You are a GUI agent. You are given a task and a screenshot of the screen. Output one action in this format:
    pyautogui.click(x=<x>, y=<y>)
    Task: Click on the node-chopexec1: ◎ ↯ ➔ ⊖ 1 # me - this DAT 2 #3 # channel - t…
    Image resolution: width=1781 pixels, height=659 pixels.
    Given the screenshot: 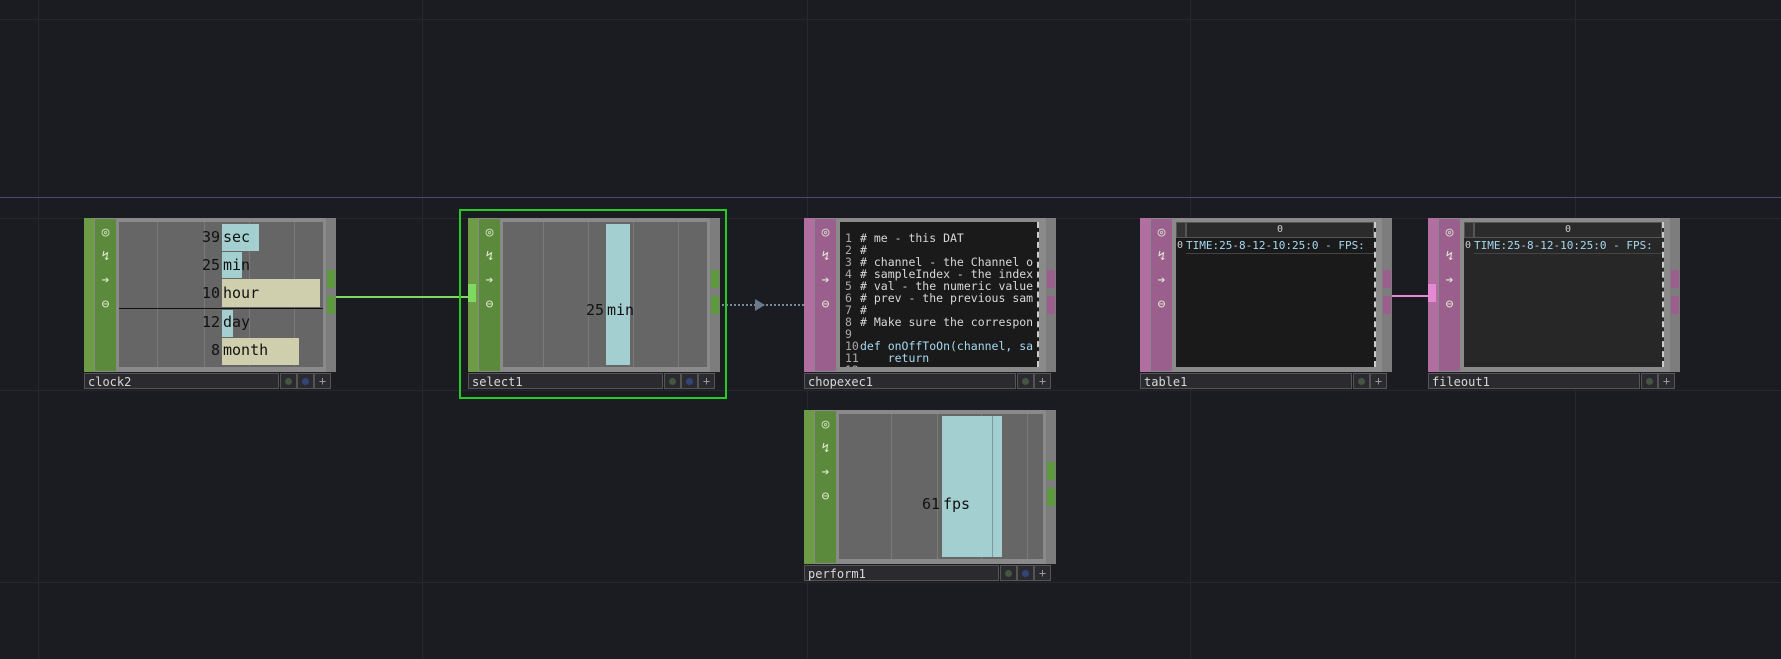 What is the action you would take?
    pyautogui.click(x=930, y=304)
    